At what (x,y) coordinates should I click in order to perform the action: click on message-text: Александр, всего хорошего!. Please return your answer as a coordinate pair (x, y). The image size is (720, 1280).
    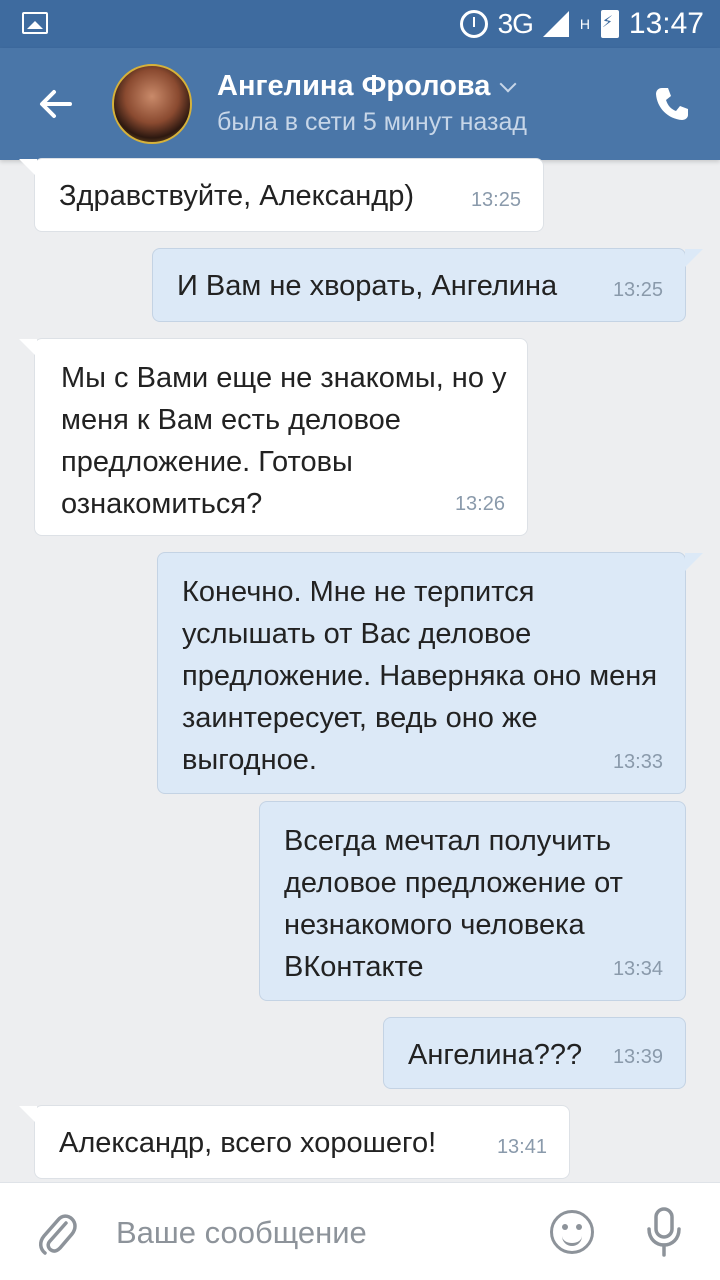
    Looking at the image, I should click on (248, 1143).